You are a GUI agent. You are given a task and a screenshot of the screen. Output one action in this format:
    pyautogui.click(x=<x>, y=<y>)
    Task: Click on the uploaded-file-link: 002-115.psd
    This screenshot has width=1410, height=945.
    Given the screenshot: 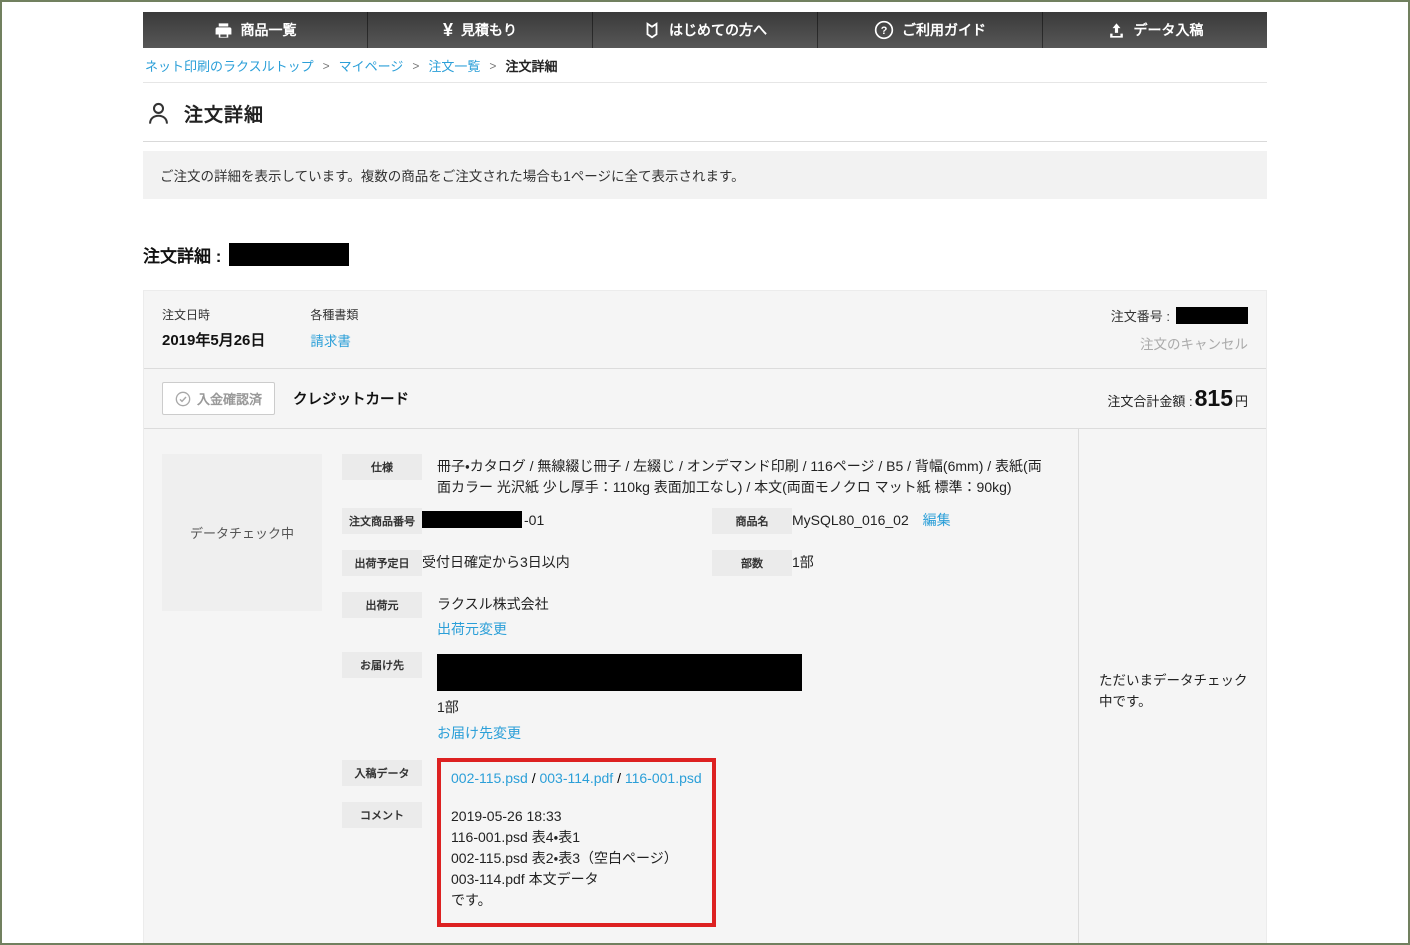 What is the action you would take?
    pyautogui.click(x=489, y=778)
    